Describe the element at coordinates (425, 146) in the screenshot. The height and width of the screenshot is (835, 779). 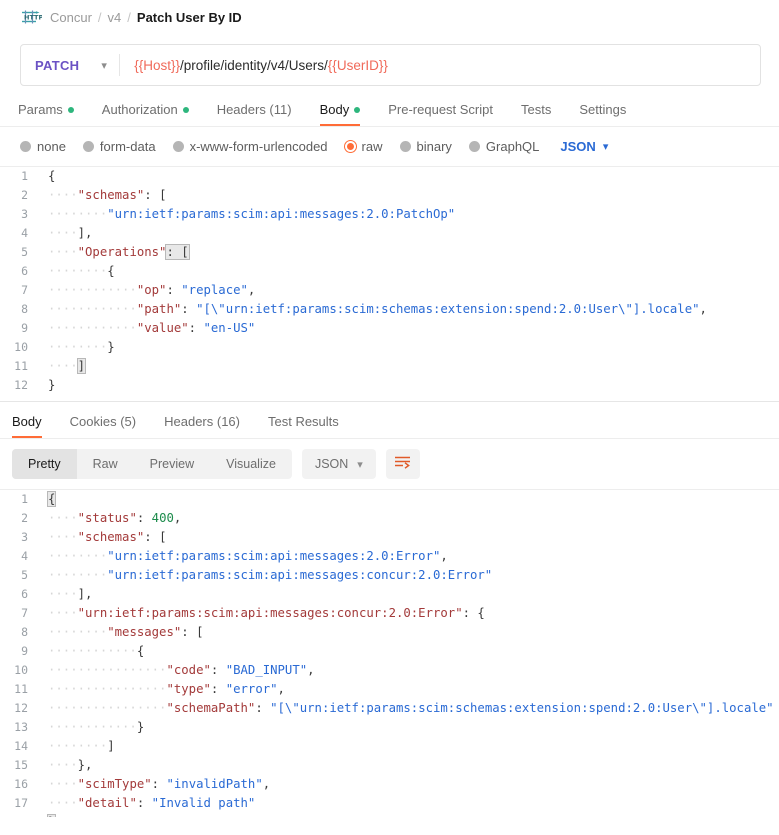
I see `body-type-binary: binary` at that location.